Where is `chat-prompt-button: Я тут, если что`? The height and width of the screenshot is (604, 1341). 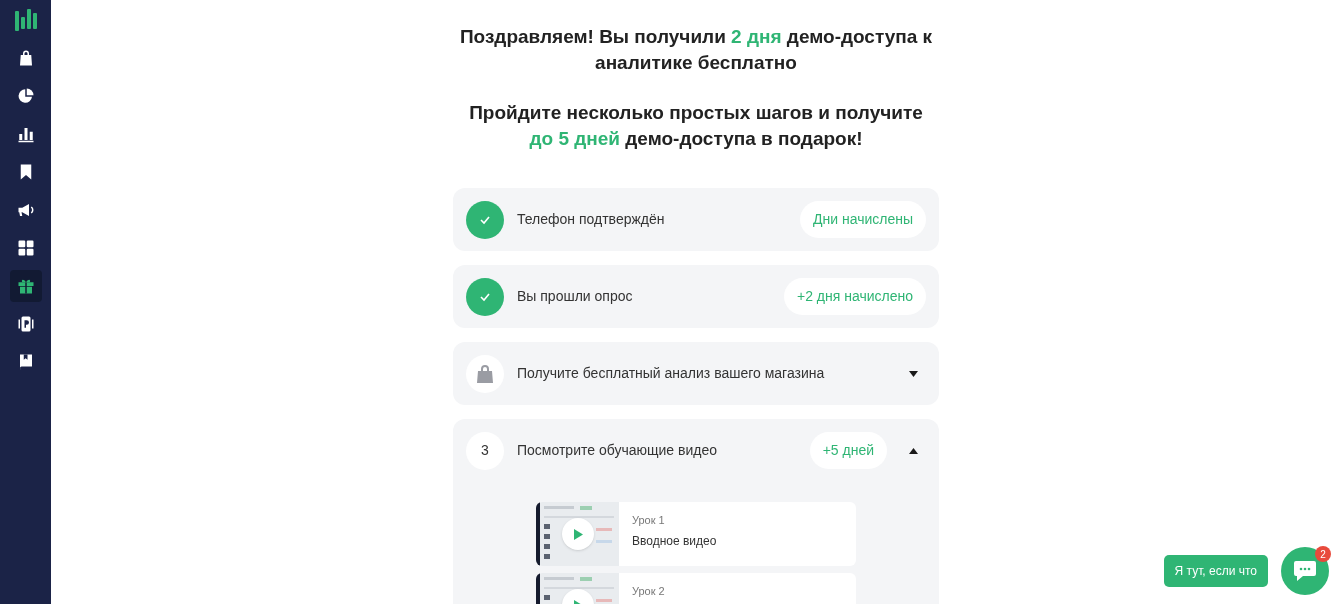 chat-prompt-button: Я тут, если что is located at coordinates (1215, 571).